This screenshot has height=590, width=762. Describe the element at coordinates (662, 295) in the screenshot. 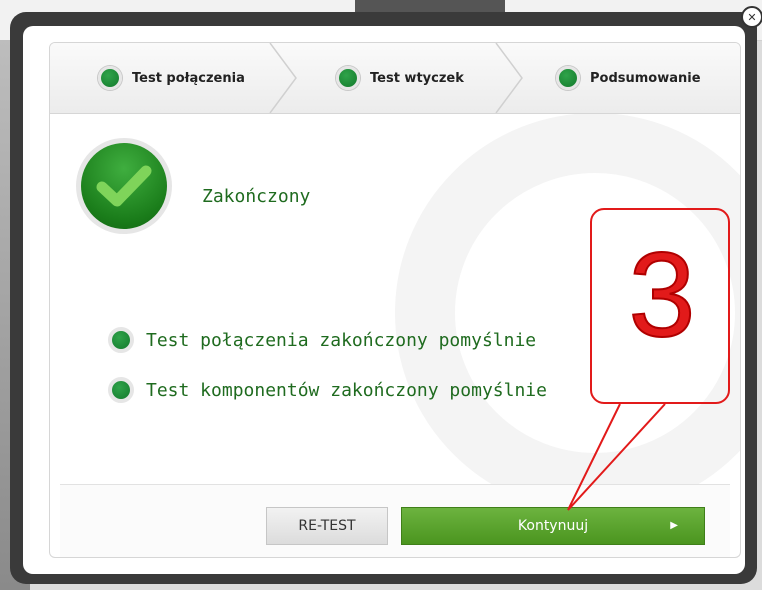

I see `annotation-number: 3` at that location.